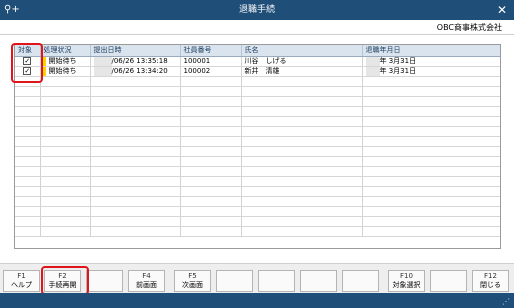  What do you see at coordinates (257, 300) in the screenshot?
I see `status-bar: ⋰` at bounding box center [257, 300].